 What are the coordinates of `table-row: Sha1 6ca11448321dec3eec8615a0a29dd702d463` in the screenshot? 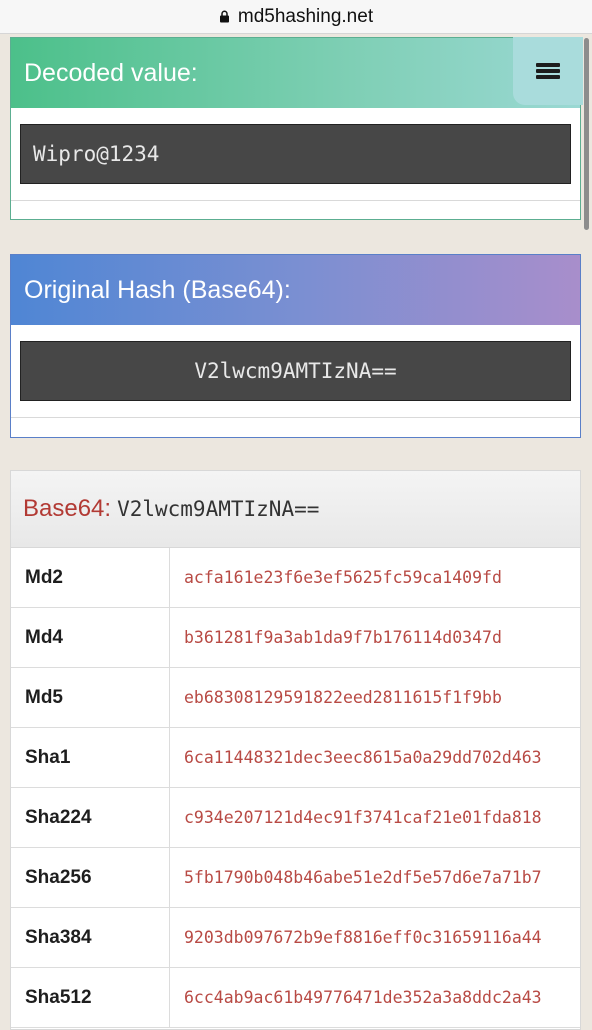 It's located at (295, 757).